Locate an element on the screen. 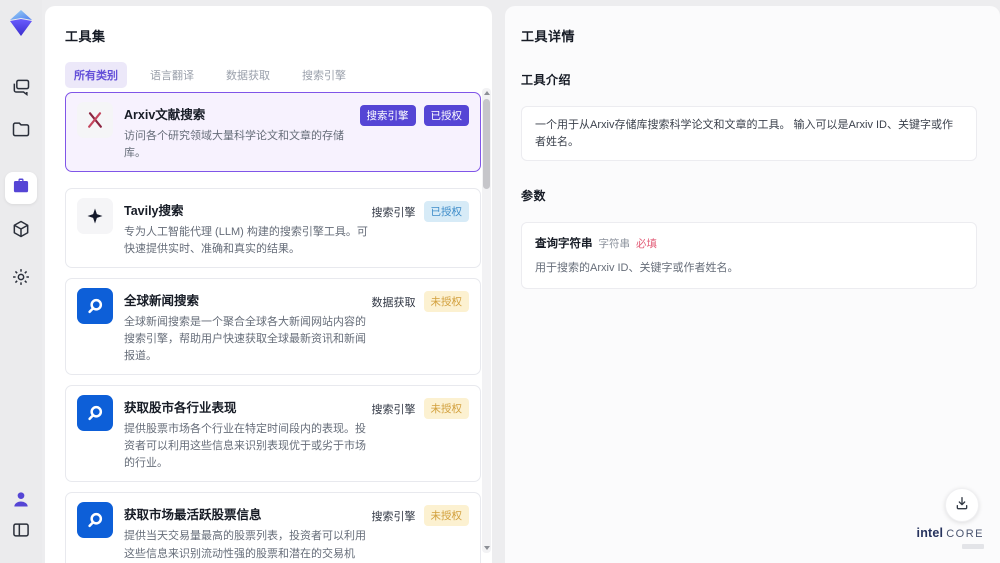 The image size is (1000, 563). download-icon is located at coordinates (962, 505).